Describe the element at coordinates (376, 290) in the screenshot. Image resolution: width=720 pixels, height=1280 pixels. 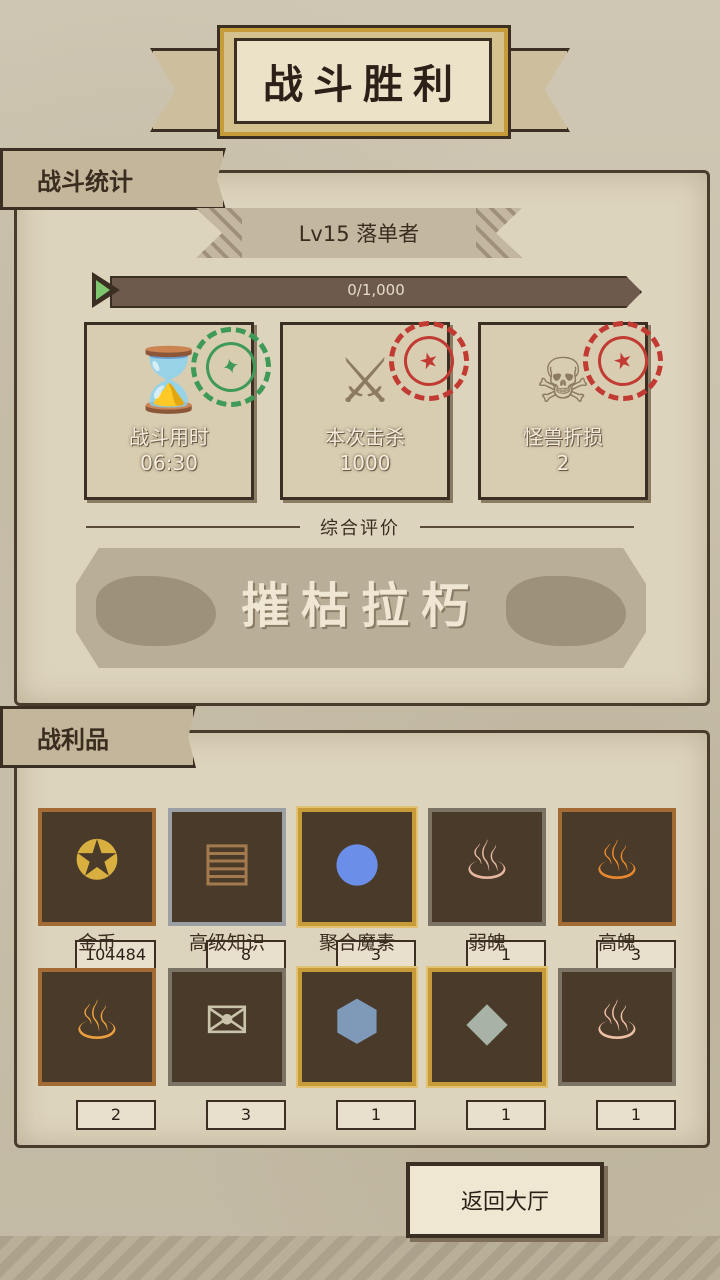
I see `xp-text: 0/1,000` at that location.